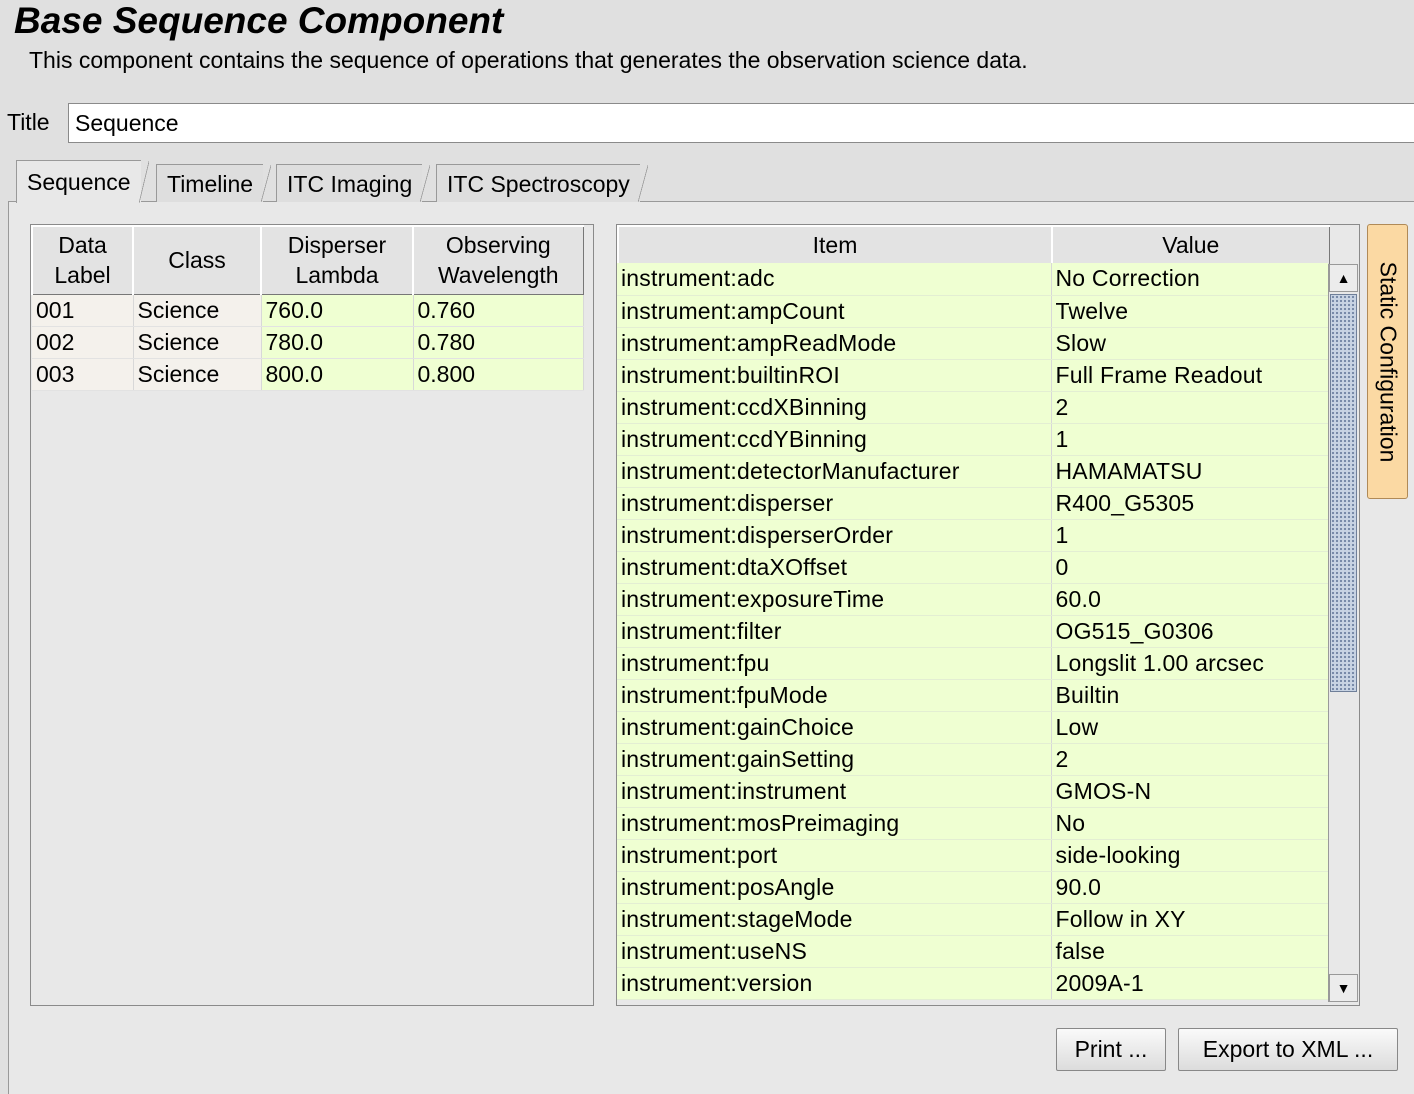 This screenshot has height=1094, width=1414. I want to click on column-header-disperser-lambda: Disperser Lambda, so click(337, 260).